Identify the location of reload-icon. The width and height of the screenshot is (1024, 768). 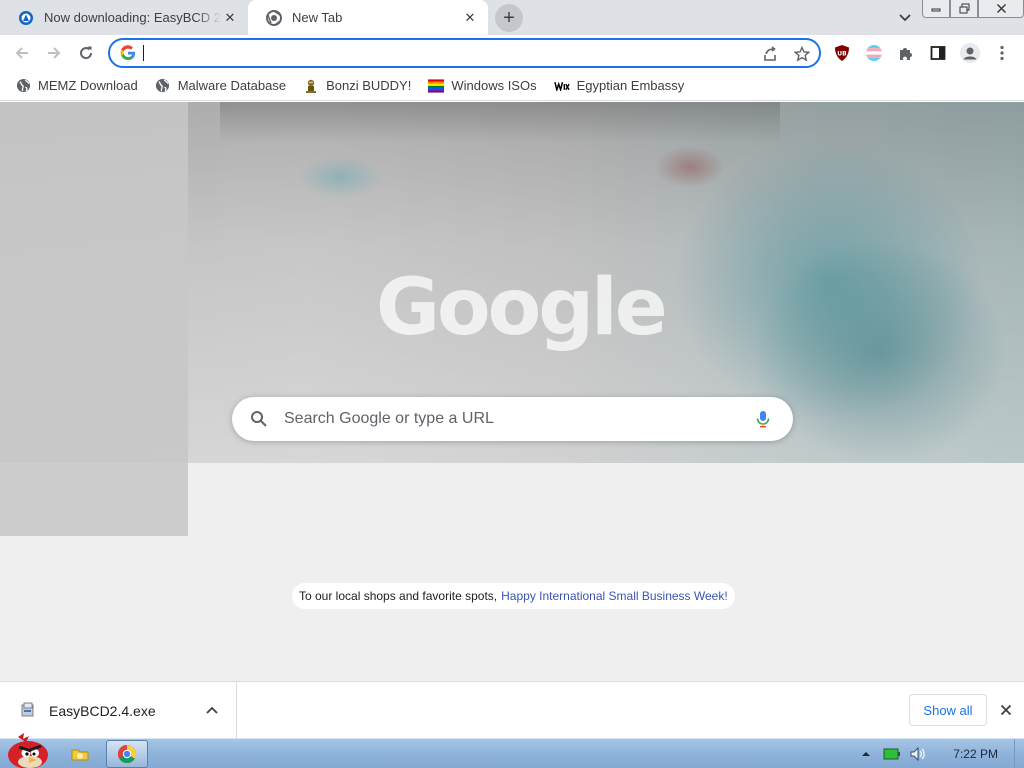
(86, 53).